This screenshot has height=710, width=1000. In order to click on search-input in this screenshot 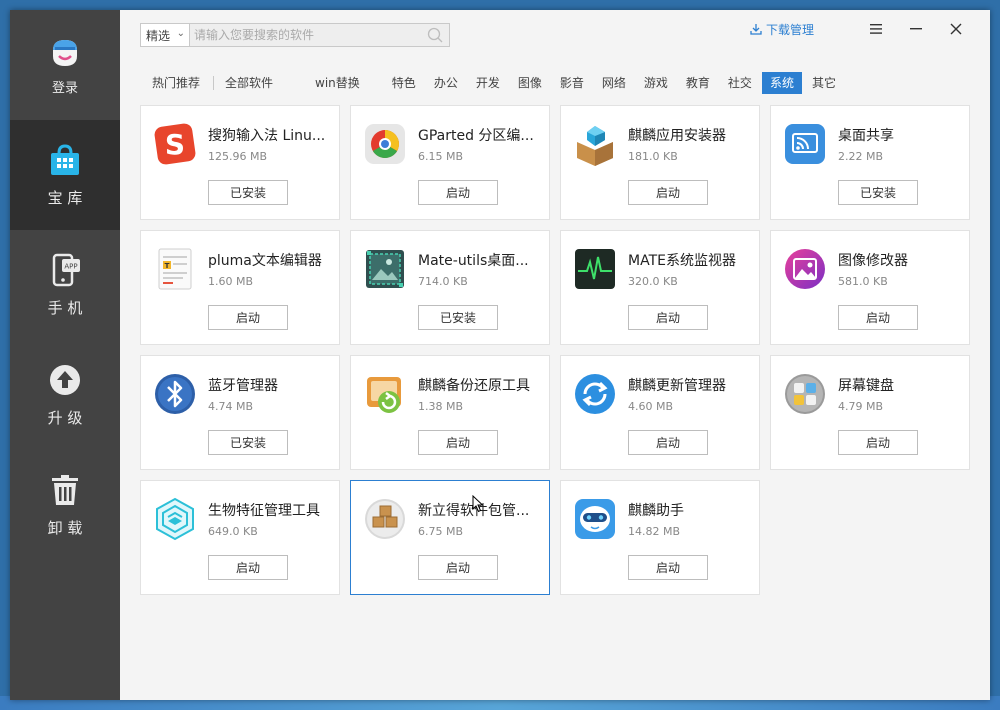, I will do `click(319, 35)`.